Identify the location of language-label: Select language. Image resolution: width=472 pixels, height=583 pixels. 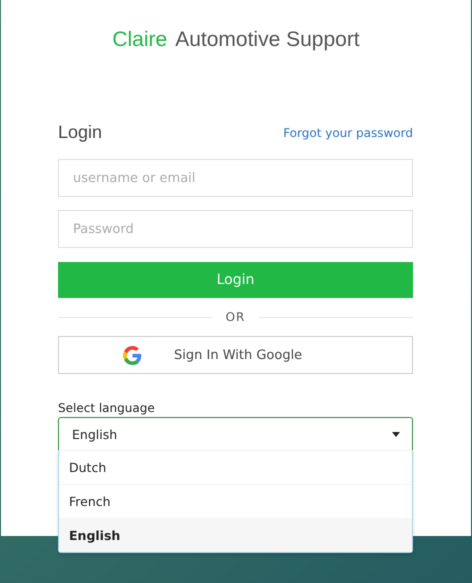
(107, 408).